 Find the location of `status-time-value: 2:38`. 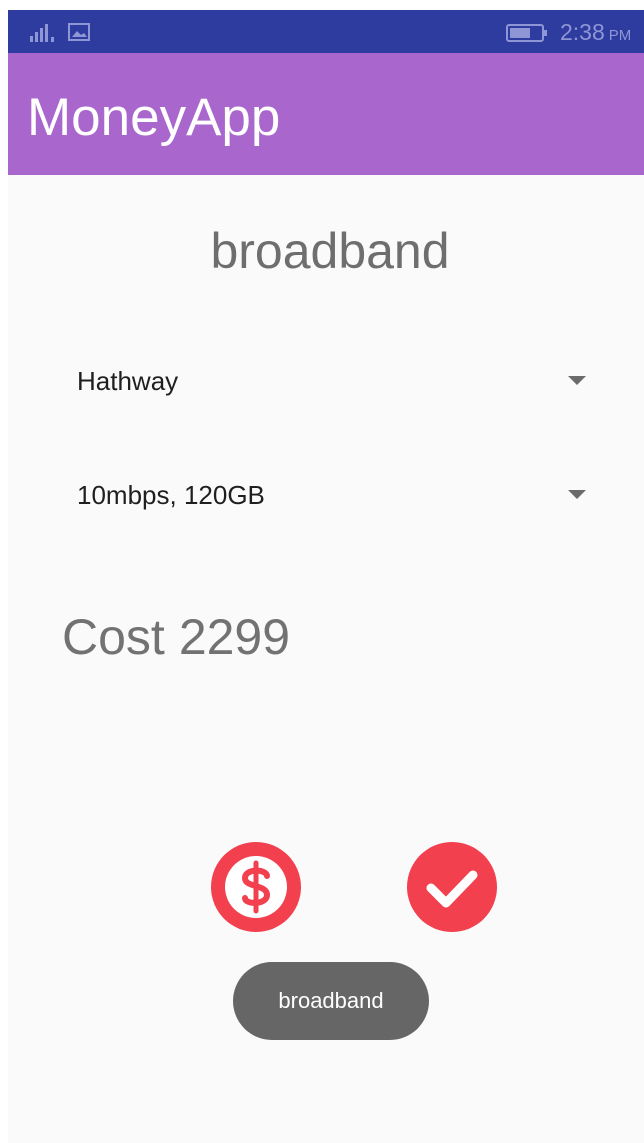

status-time-value: 2:38 is located at coordinates (582, 32).